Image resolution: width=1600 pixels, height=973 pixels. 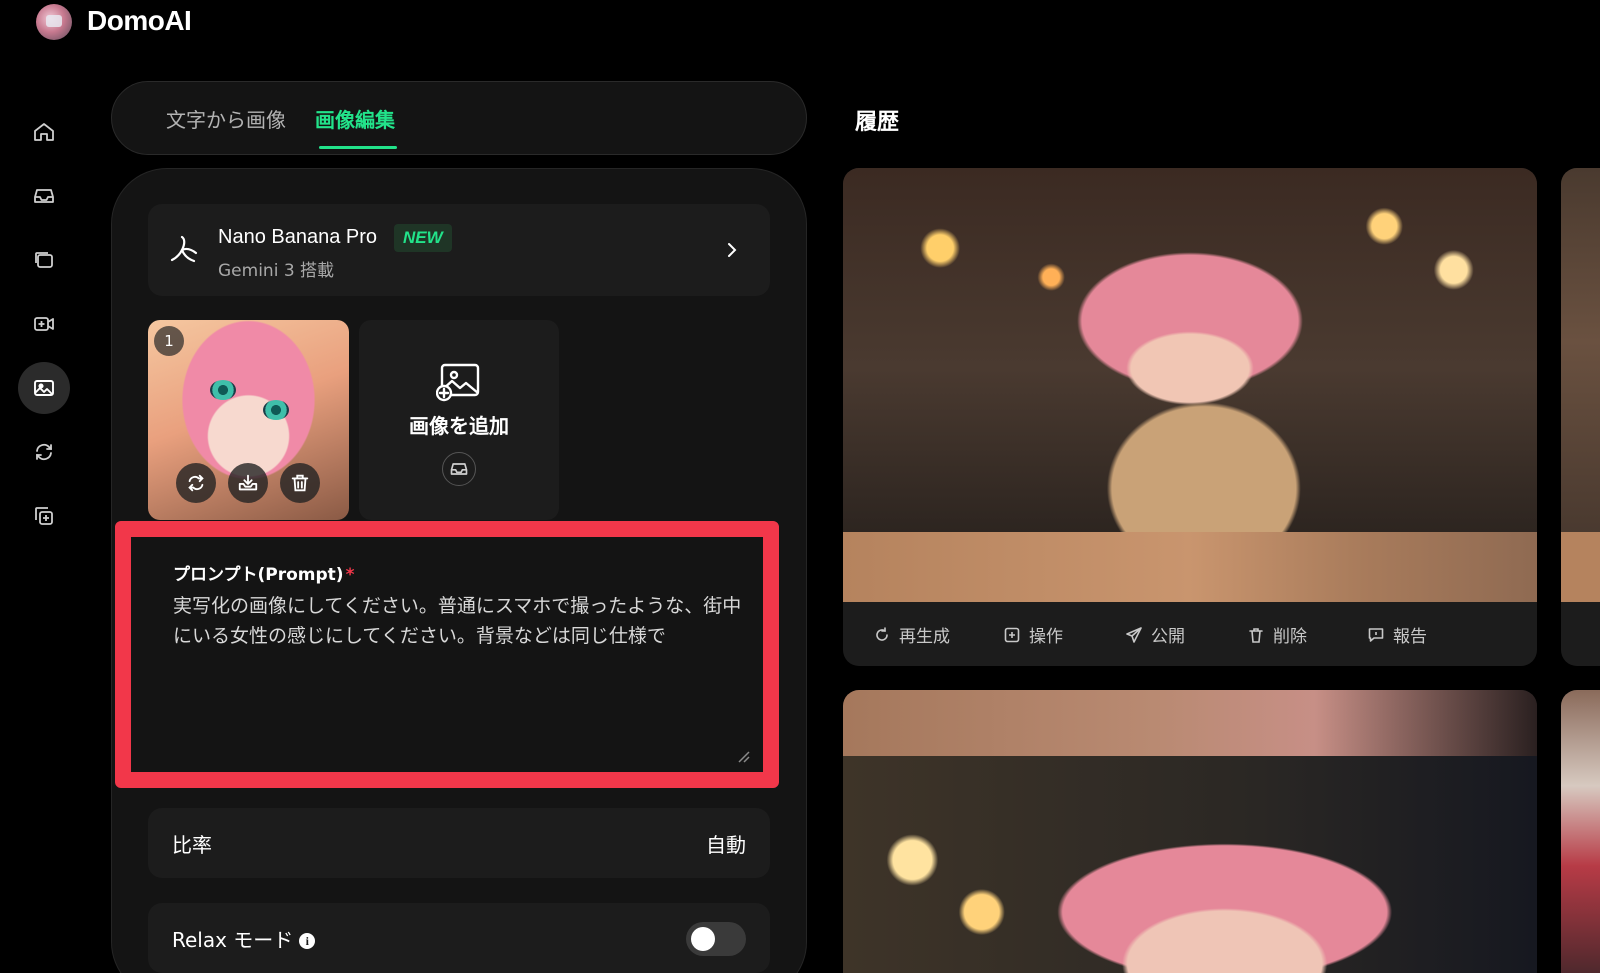 I want to click on save-to-library-button, so click(x=248, y=483).